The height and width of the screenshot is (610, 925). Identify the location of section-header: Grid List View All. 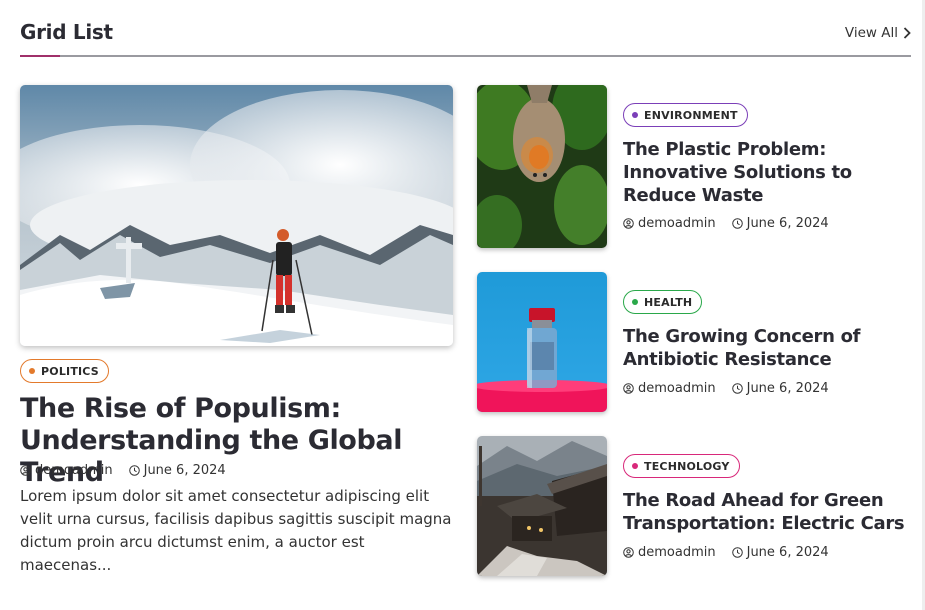
(465, 38).